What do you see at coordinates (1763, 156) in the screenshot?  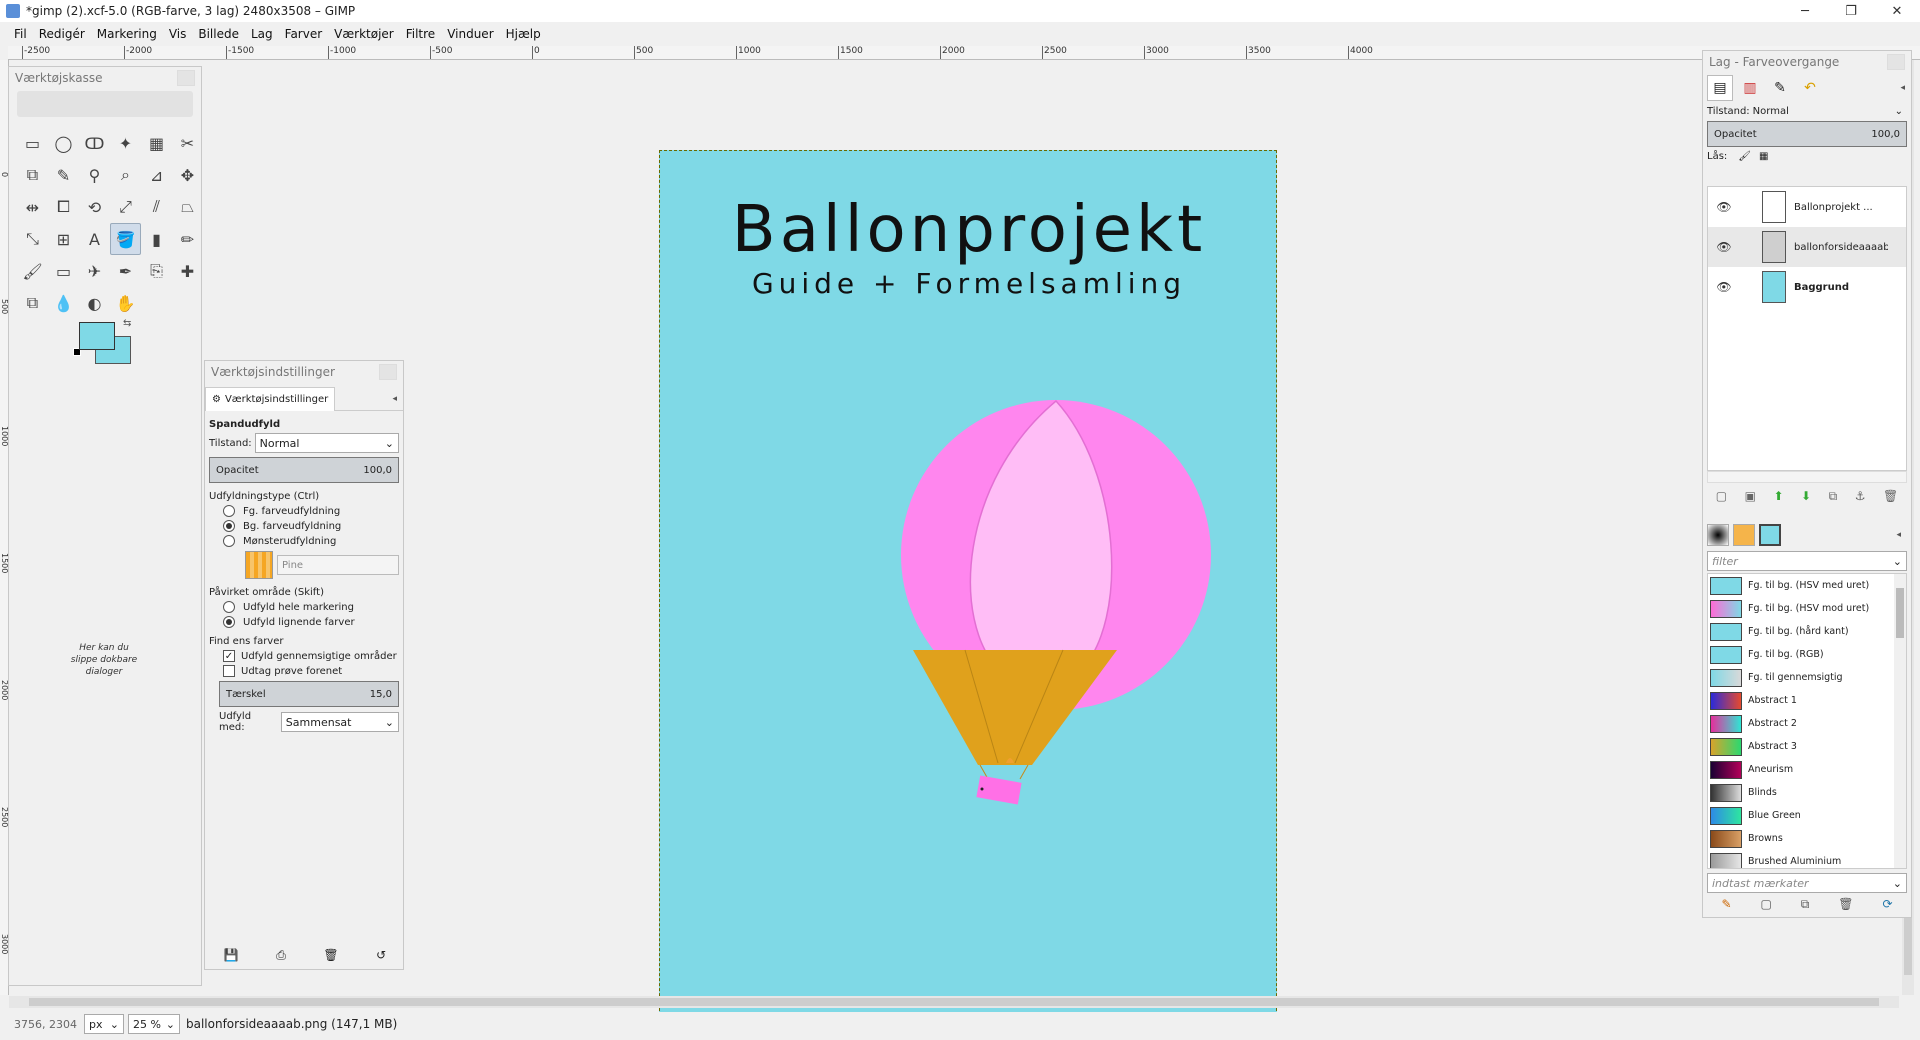 I see `lock-alpha-icon: ▦` at bounding box center [1763, 156].